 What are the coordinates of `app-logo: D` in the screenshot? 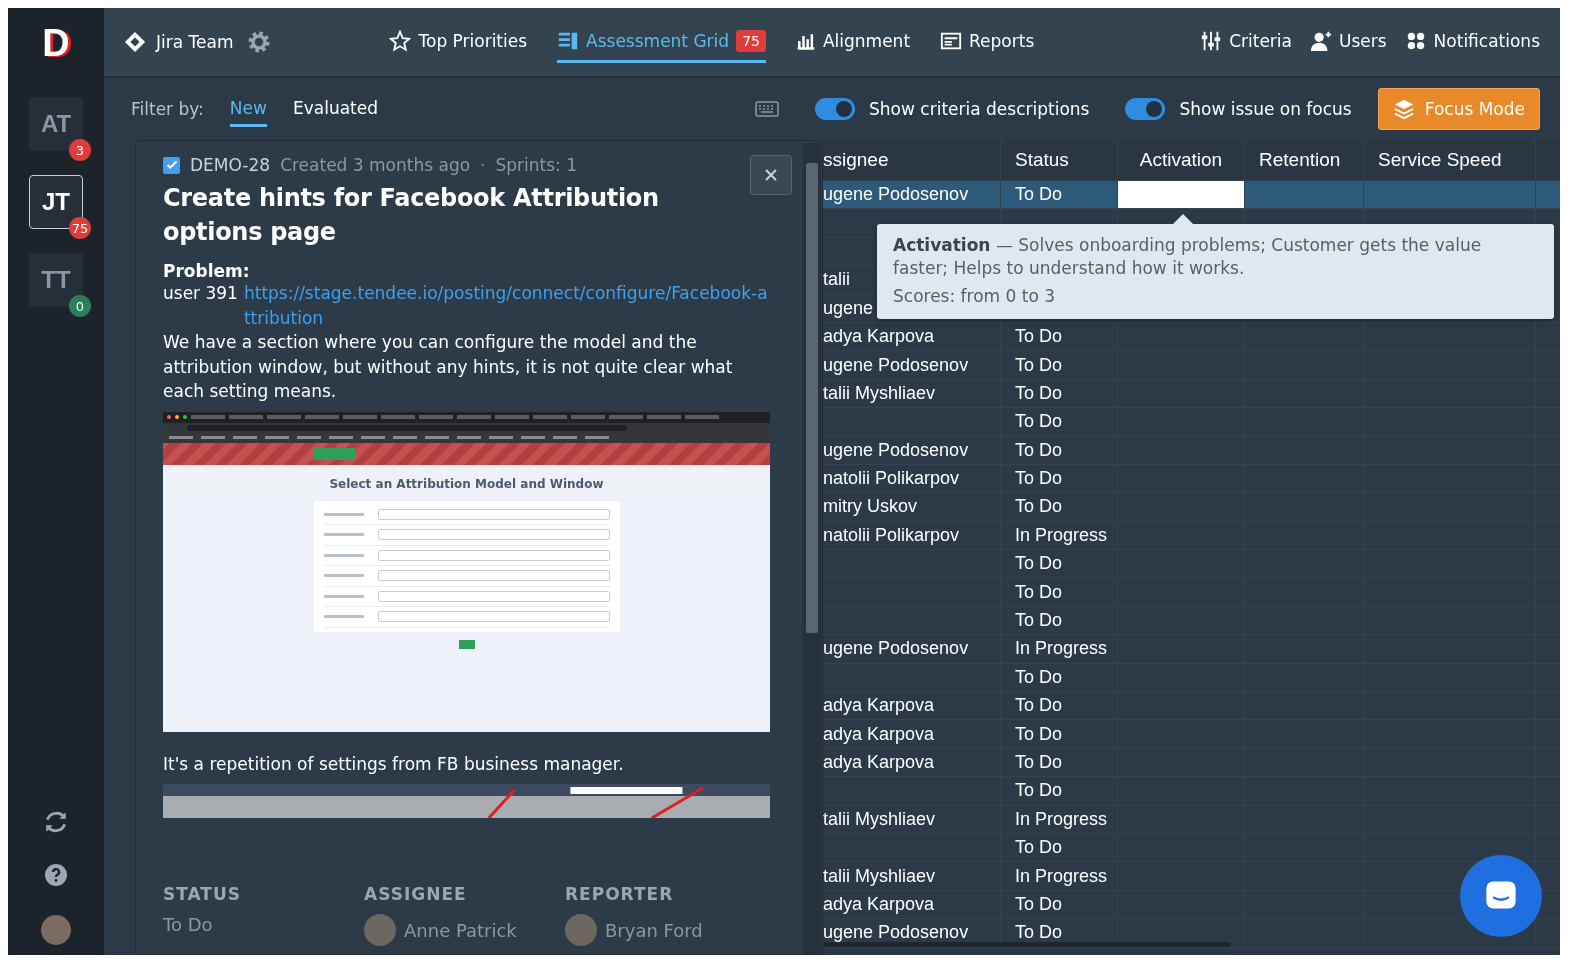 It's located at (56, 43).